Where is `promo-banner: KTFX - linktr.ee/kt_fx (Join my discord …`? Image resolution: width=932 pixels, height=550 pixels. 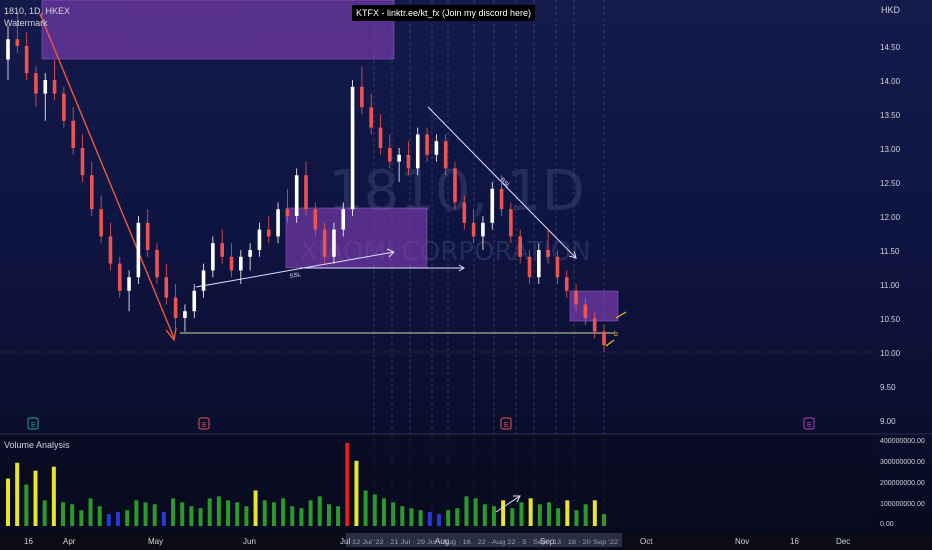 promo-banner: KTFX - linktr.ee/kt_fx (Join my discord … is located at coordinates (444, 13).